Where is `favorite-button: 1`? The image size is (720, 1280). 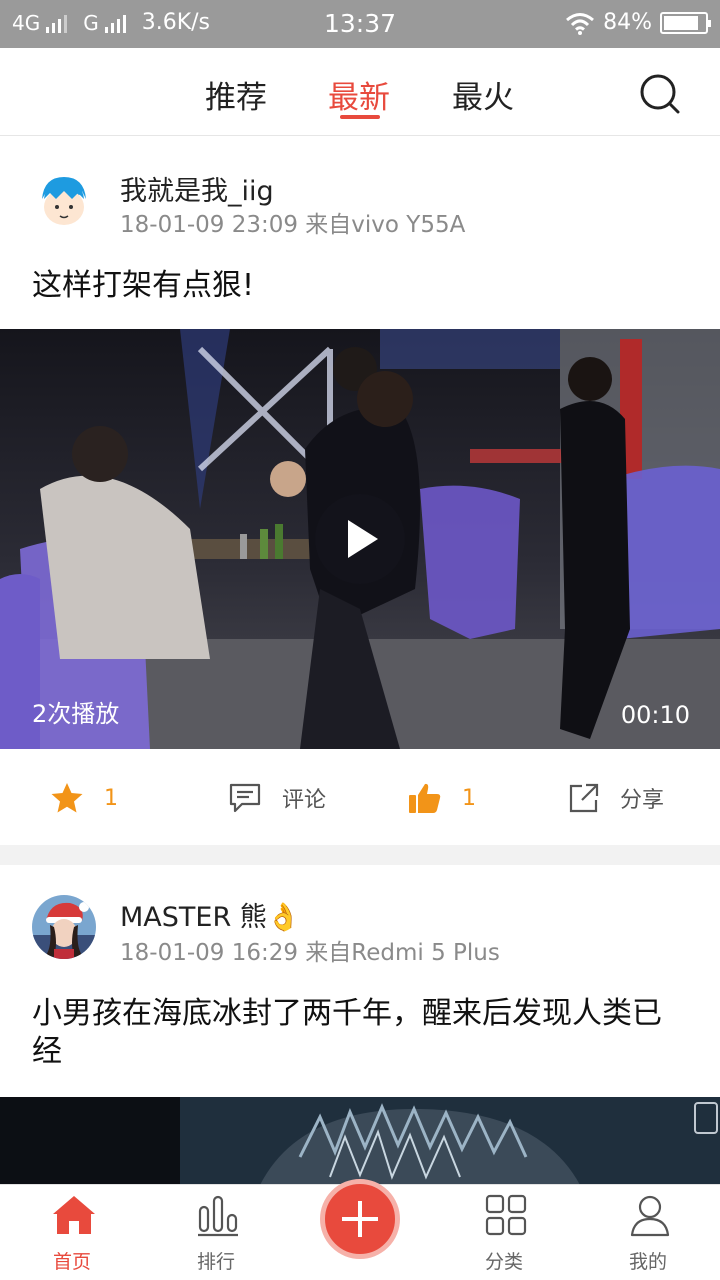 favorite-button: 1 is located at coordinates (84, 798).